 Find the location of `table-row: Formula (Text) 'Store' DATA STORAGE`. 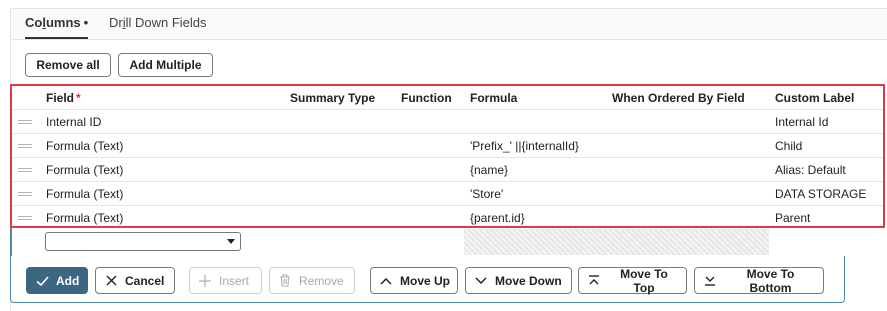

table-row: Formula (Text) 'Store' DATA STORAGE is located at coordinates (447, 194).